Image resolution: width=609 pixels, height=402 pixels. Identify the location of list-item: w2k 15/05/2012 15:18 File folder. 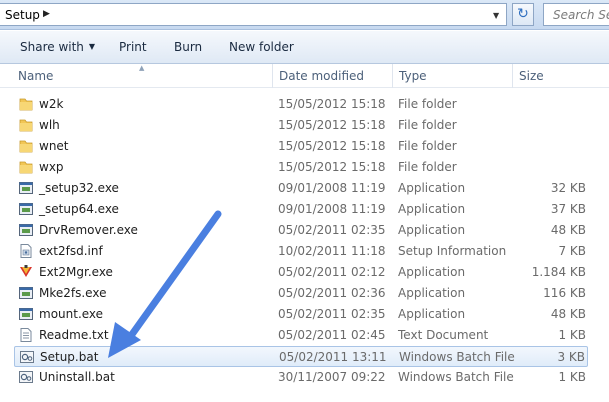
(301, 104).